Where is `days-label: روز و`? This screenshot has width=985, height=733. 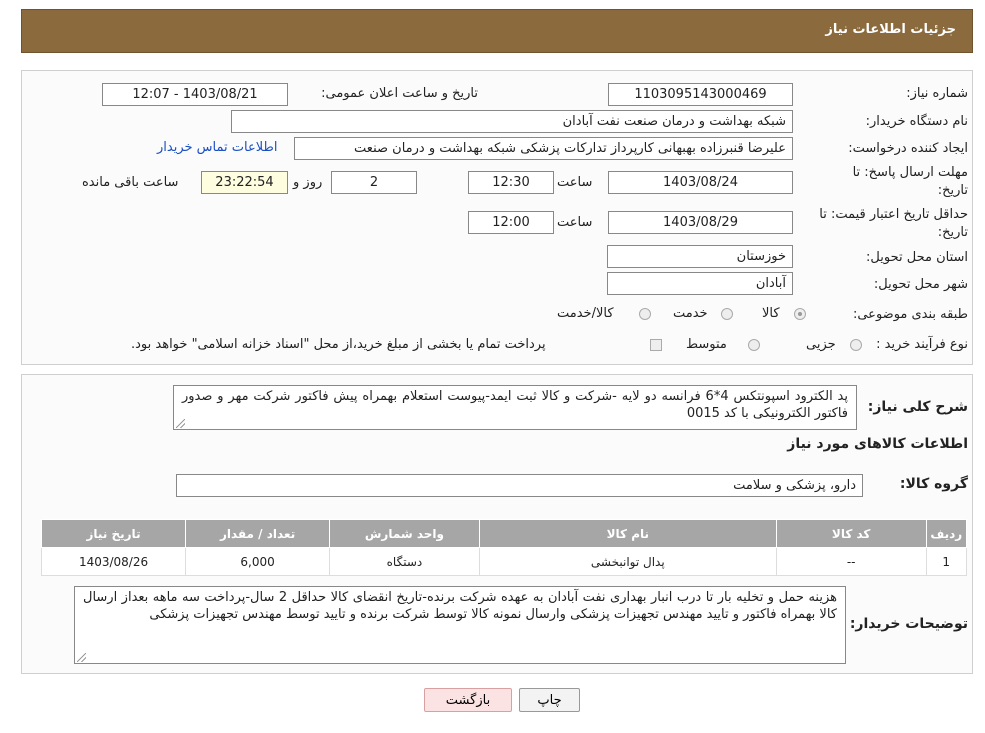
days-label: روز و is located at coordinates (308, 182).